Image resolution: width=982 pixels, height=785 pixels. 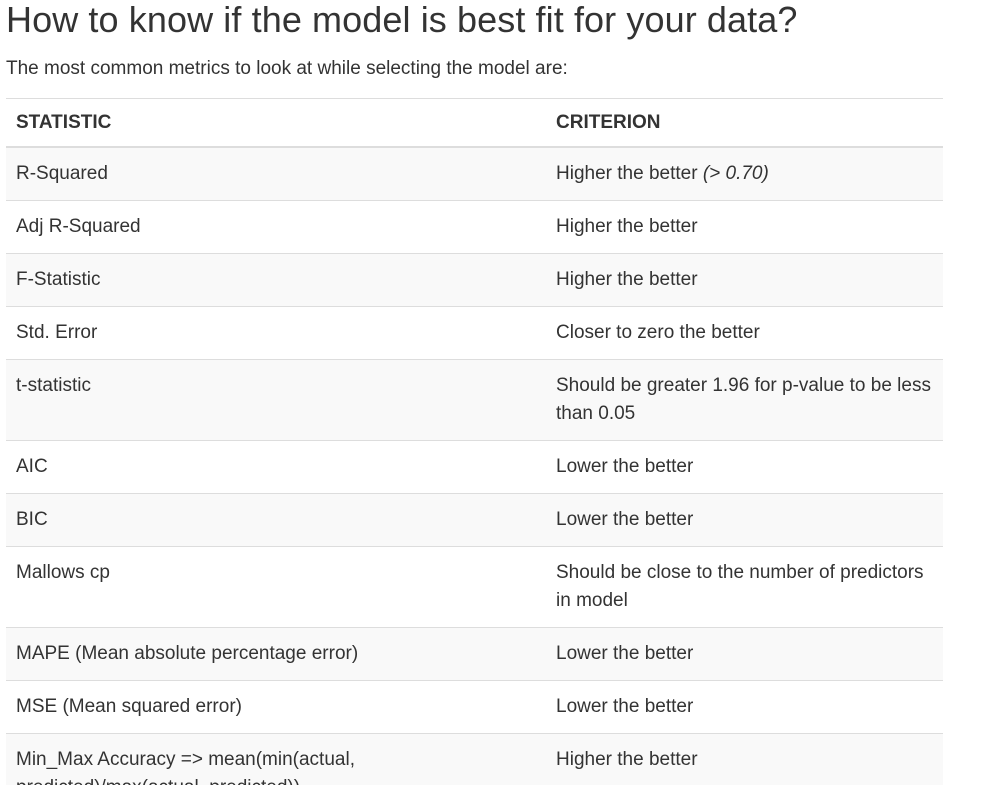 I want to click on table-row: AIC Lower the better, so click(x=474, y=467).